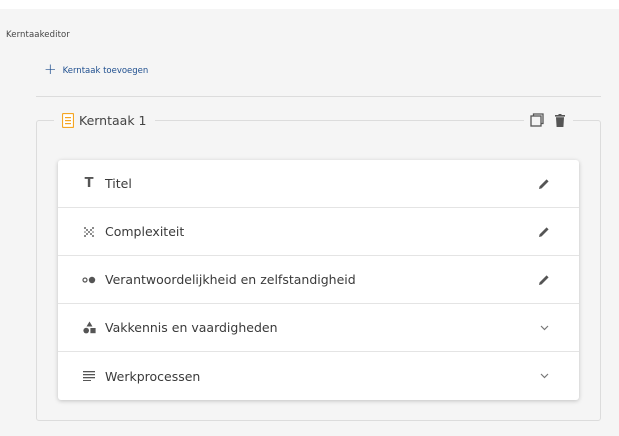 The image size is (619, 436). I want to click on section-label: Complexiteit, so click(145, 231).